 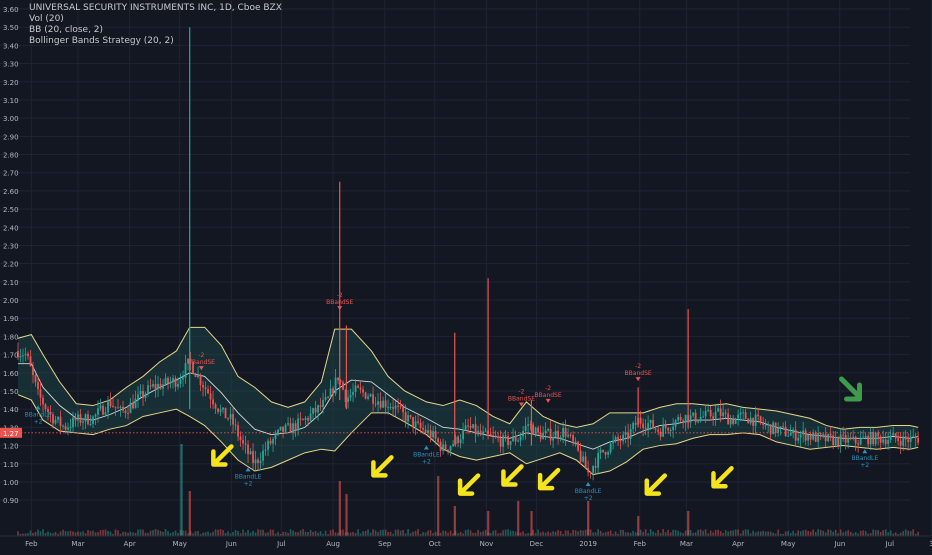 What do you see at coordinates (722, 477) in the screenshot?
I see `yellow-arrow-shape` at bounding box center [722, 477].